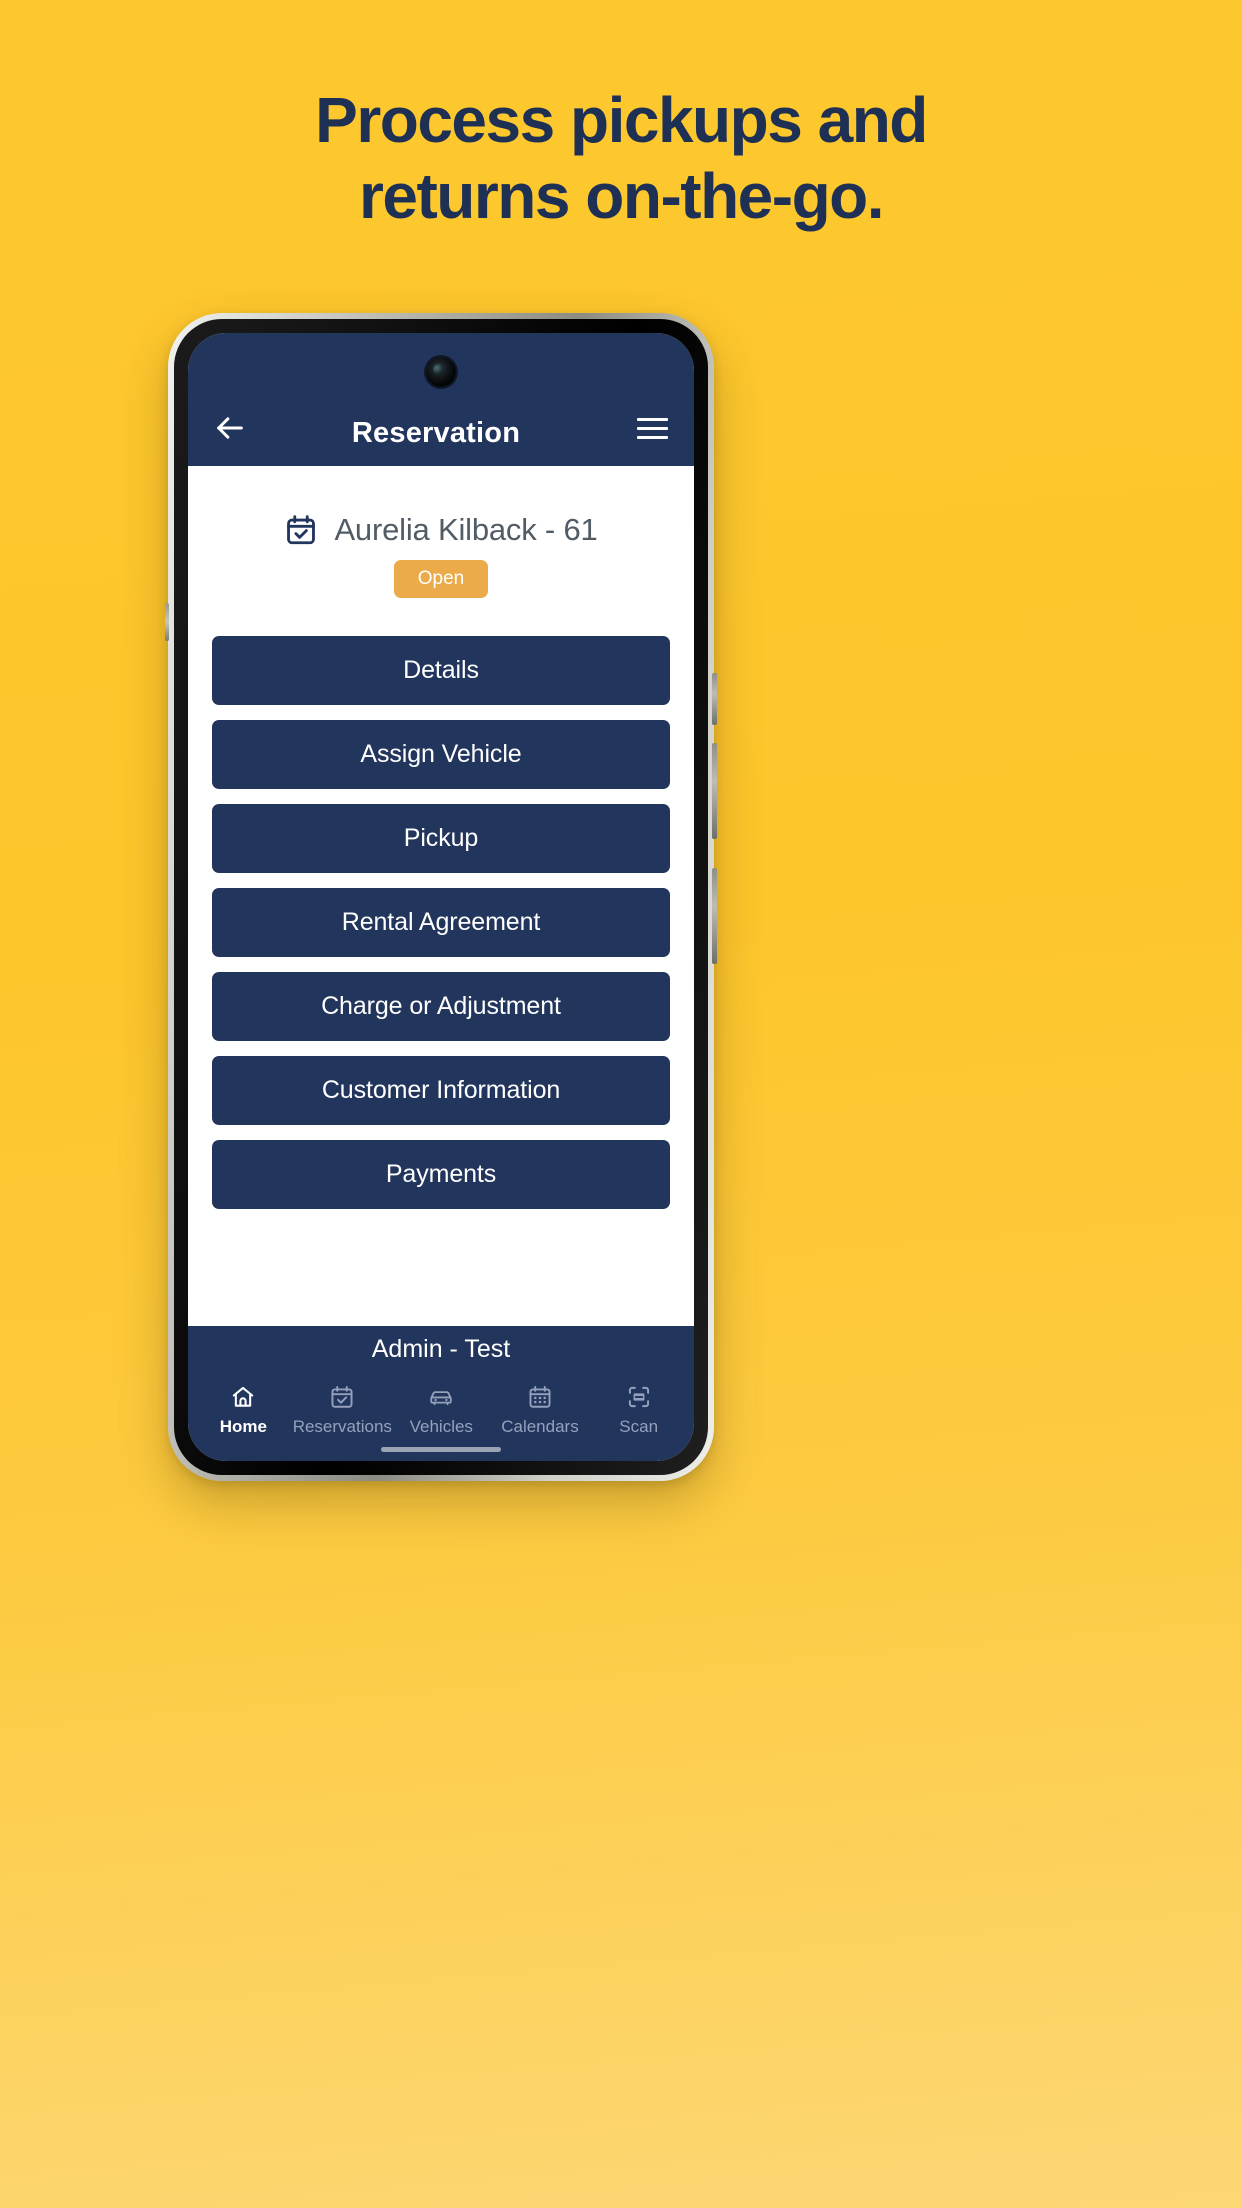 The image size is (1242, 2208). What do you see at coordinates (436, 433) in the screenshot?
I see `page-title: Reservation` at bounding box center [436, 433].